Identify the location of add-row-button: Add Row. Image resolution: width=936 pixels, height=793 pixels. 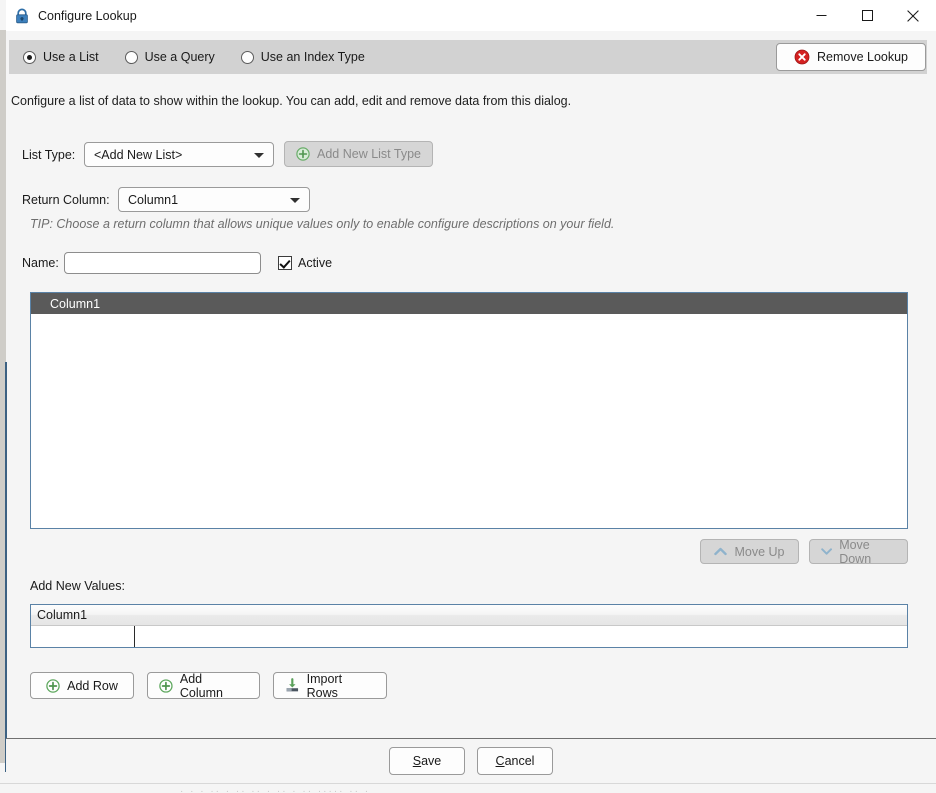
(82, 685).